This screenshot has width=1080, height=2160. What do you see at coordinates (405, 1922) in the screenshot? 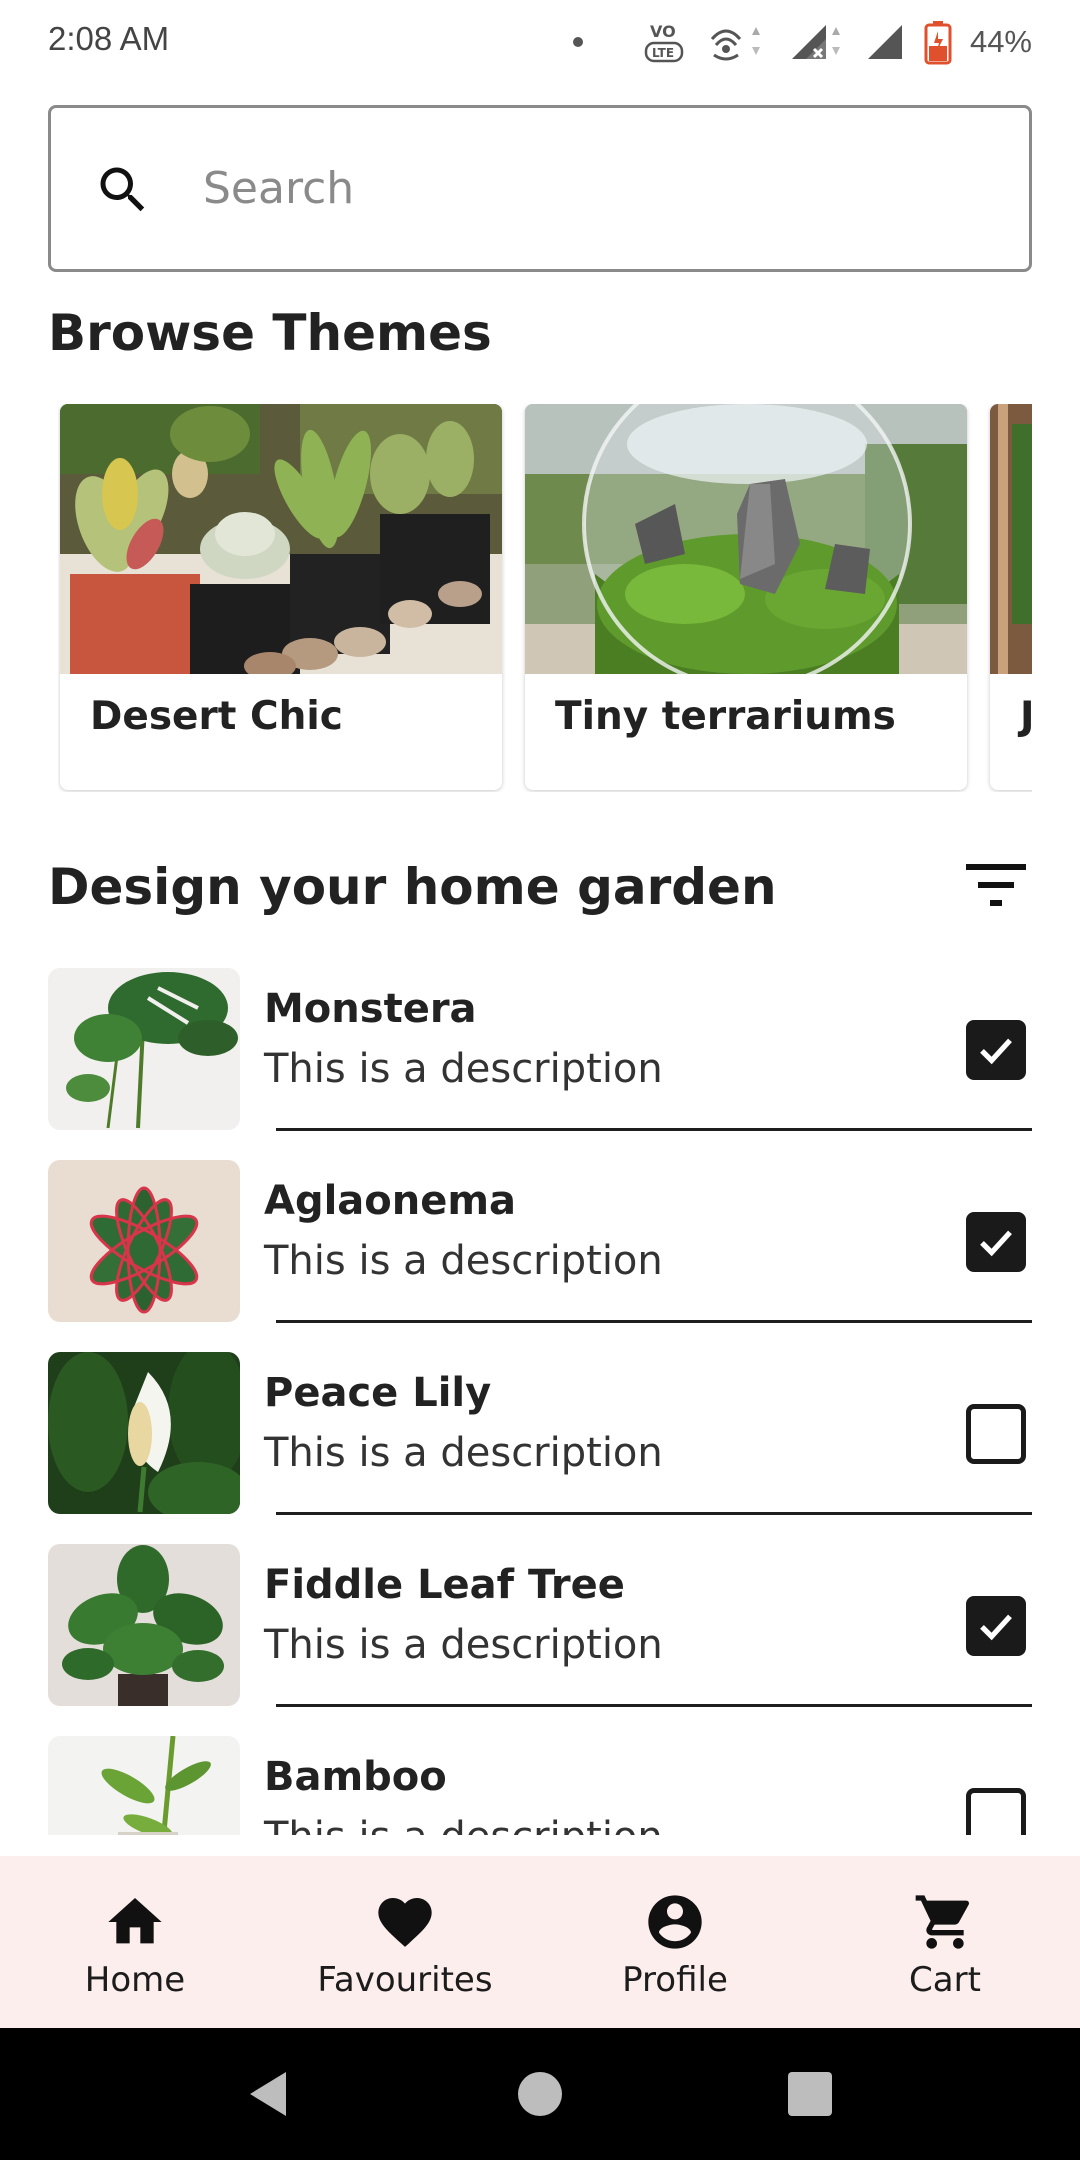
I see `heart-icon` at bounding box center [405, 1922].